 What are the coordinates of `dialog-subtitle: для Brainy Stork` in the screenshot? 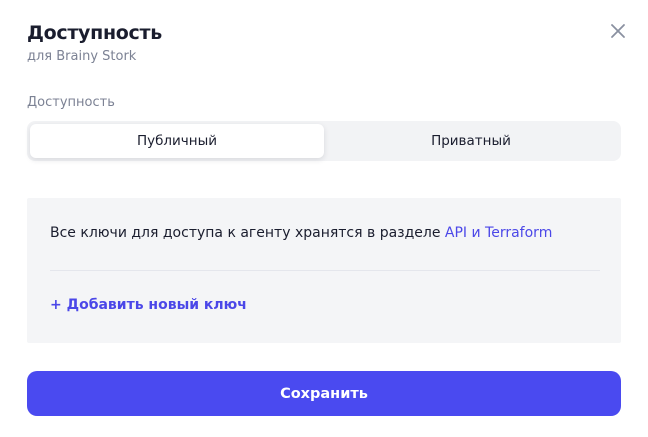 It's located at (82, 56).